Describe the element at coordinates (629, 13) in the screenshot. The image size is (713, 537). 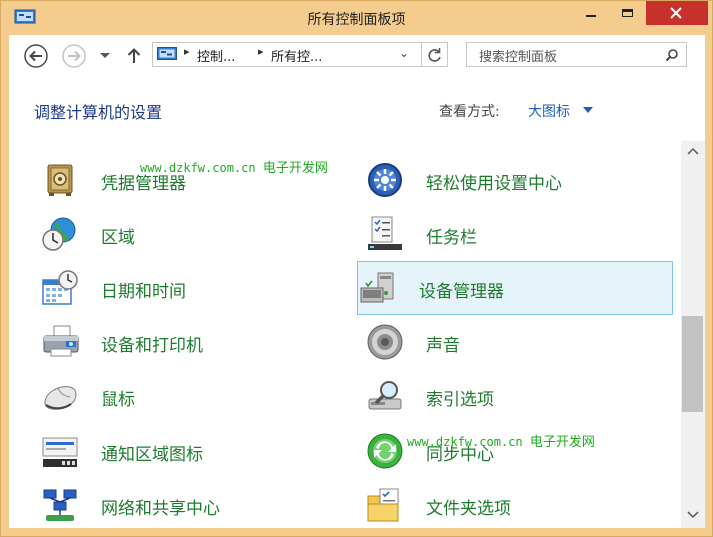
I see `maximize-button` at that location.